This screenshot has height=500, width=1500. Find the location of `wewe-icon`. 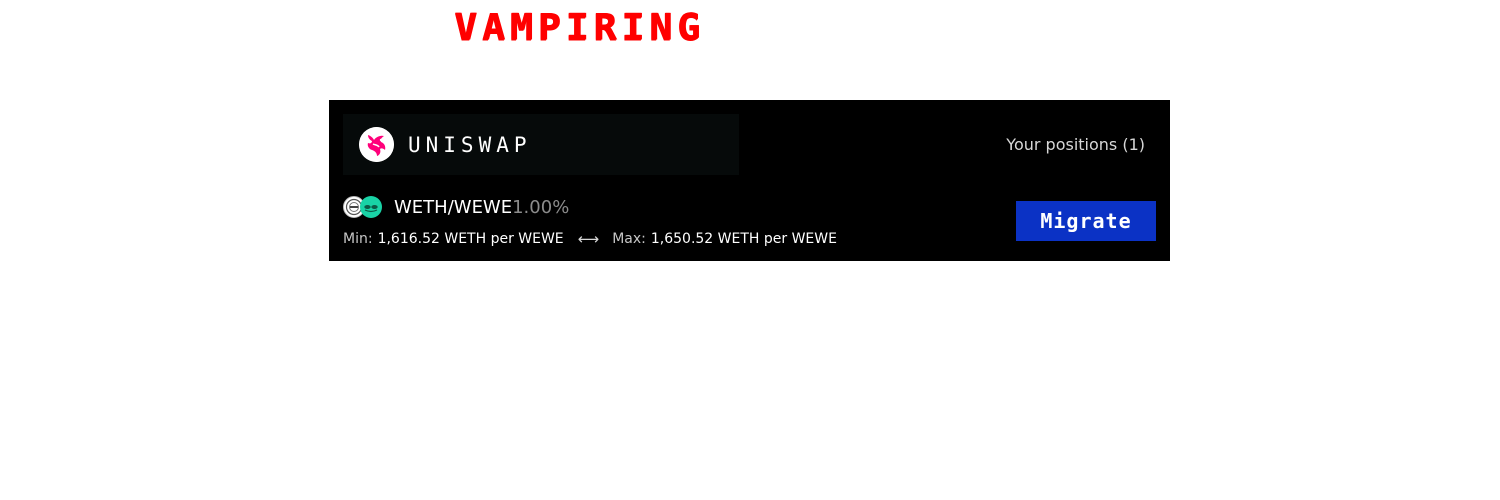

wewe-icon is located at coordinates (371, 207).